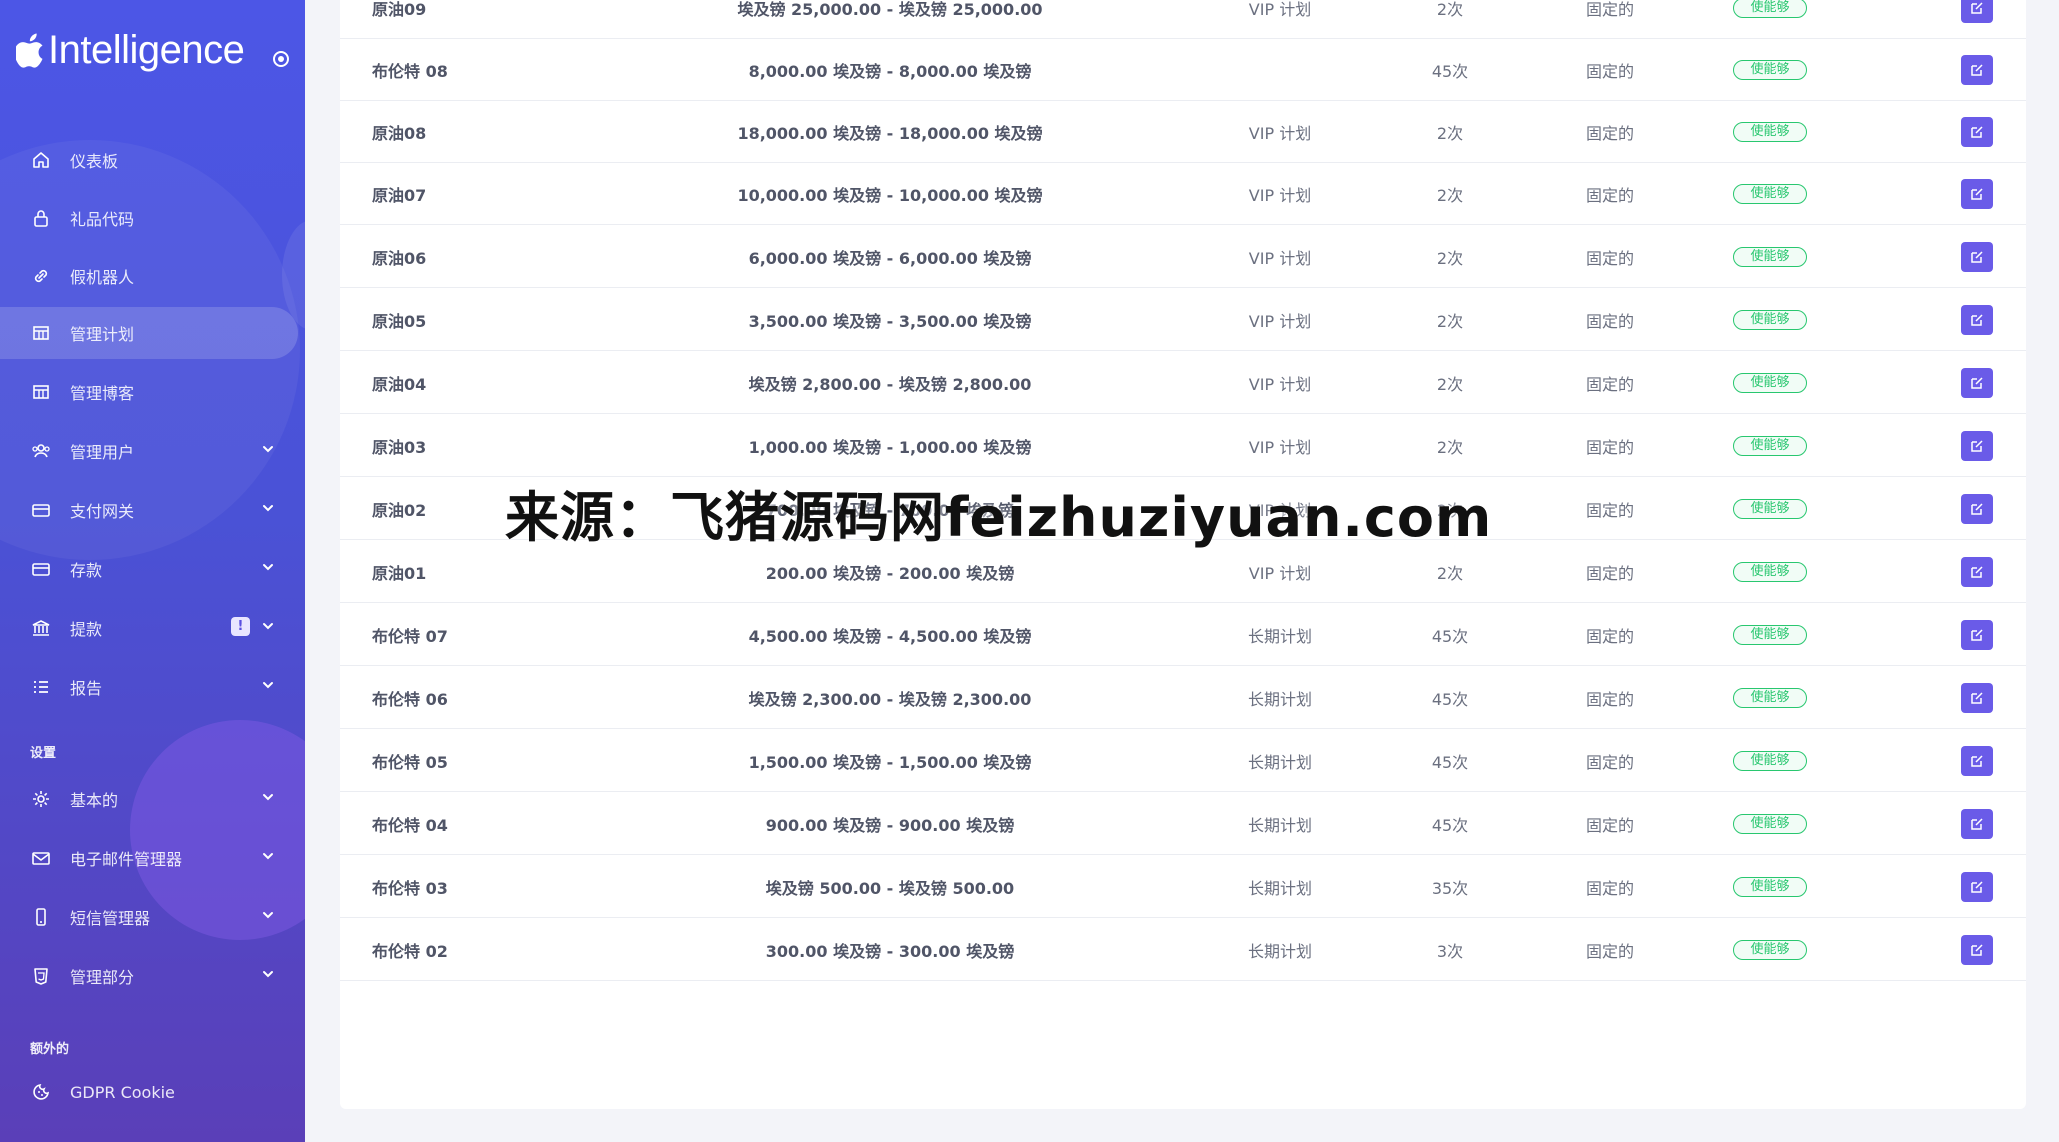 This screenshot has height=1142, width=2059. Describe the element at coordinates (410, 825) in the screenshot. I see `plan-name: 布伦特 04` at that location.